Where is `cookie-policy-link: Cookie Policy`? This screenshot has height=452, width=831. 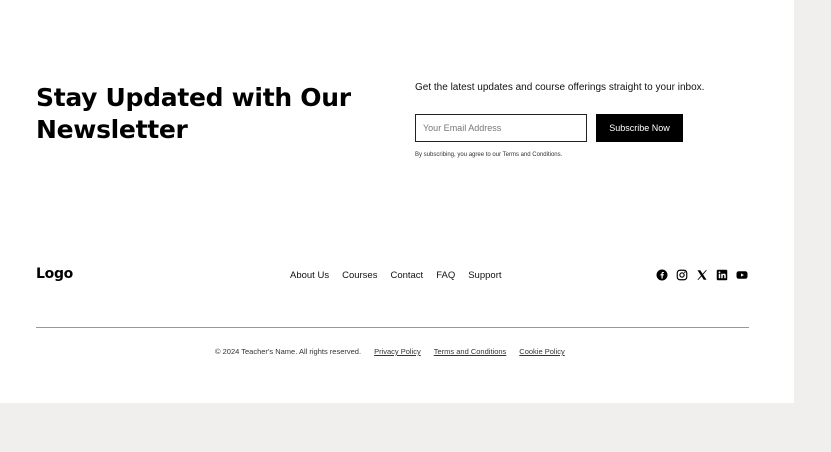 cookie-policy-link: Cookie Policy is located at coordinates (541, 351).